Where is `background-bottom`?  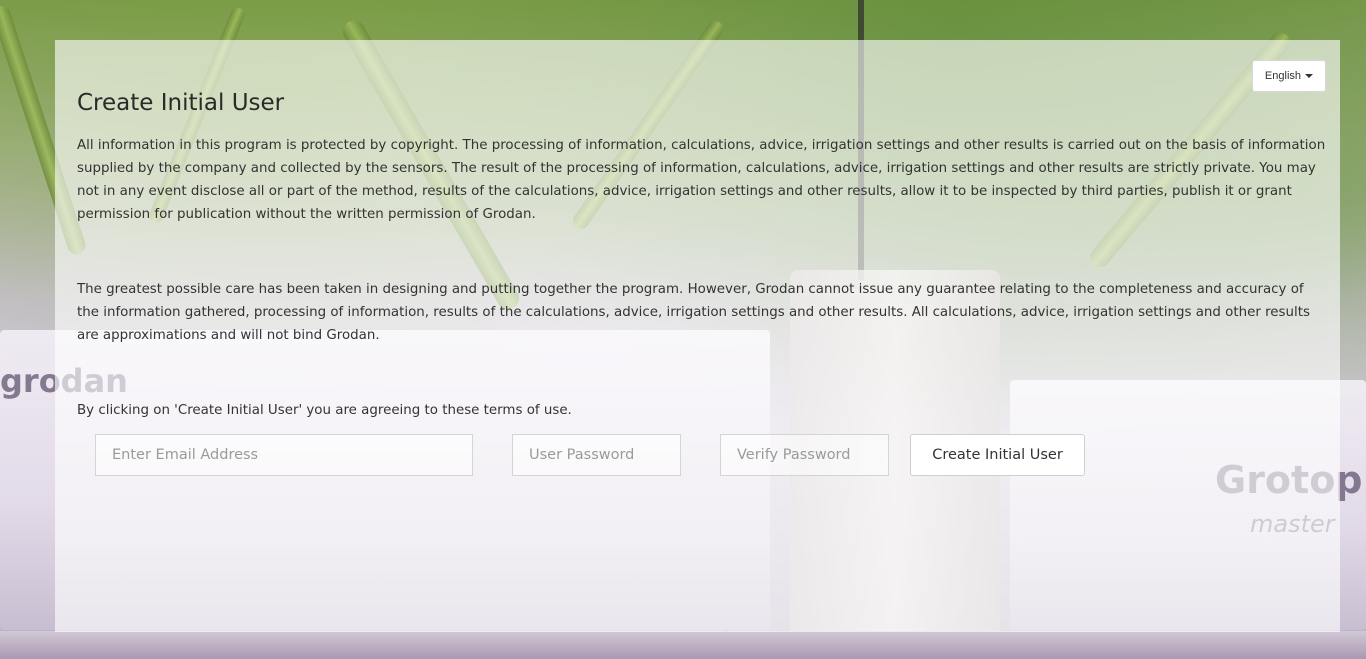 background-bottom is located at coordinates (683, 645).